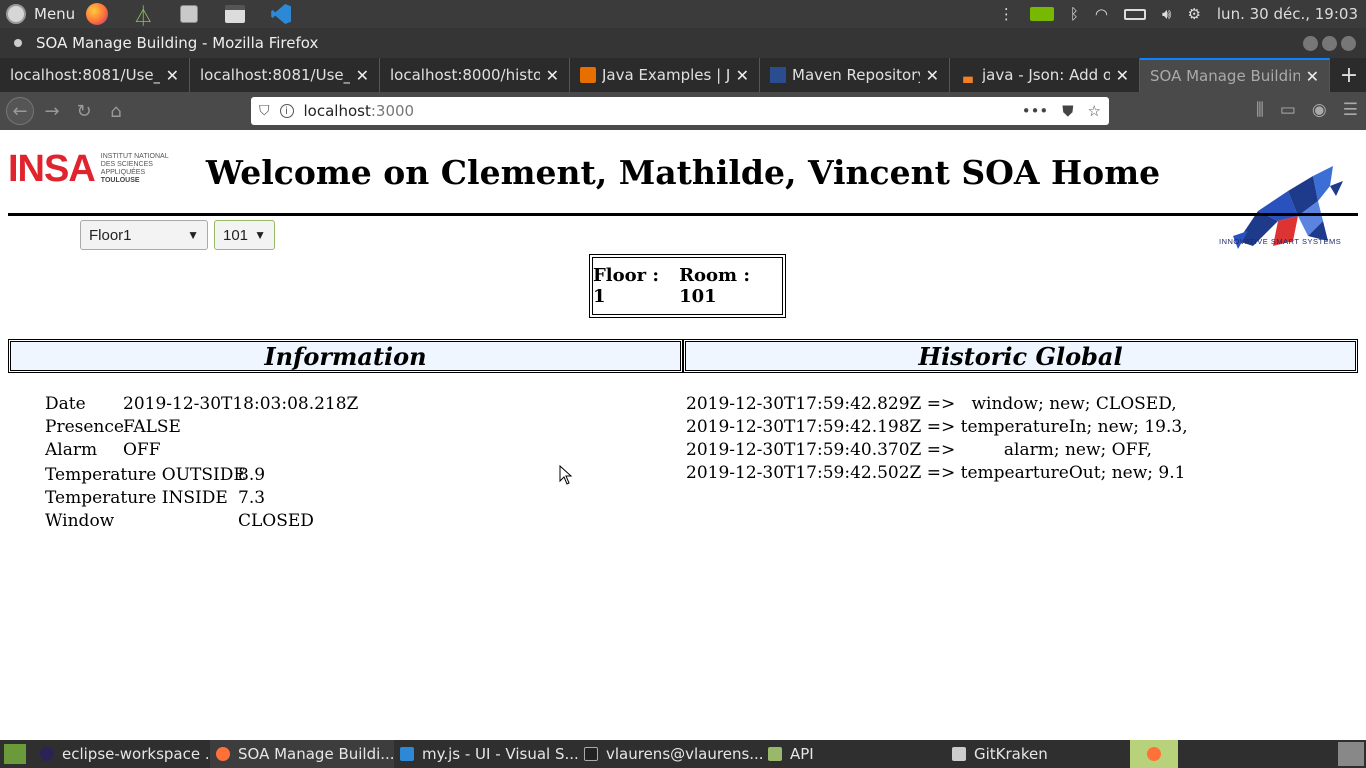  Describe the element at coordinates (359, 111) in the screenshot. I see `url-text: localhost:3000` at that location.